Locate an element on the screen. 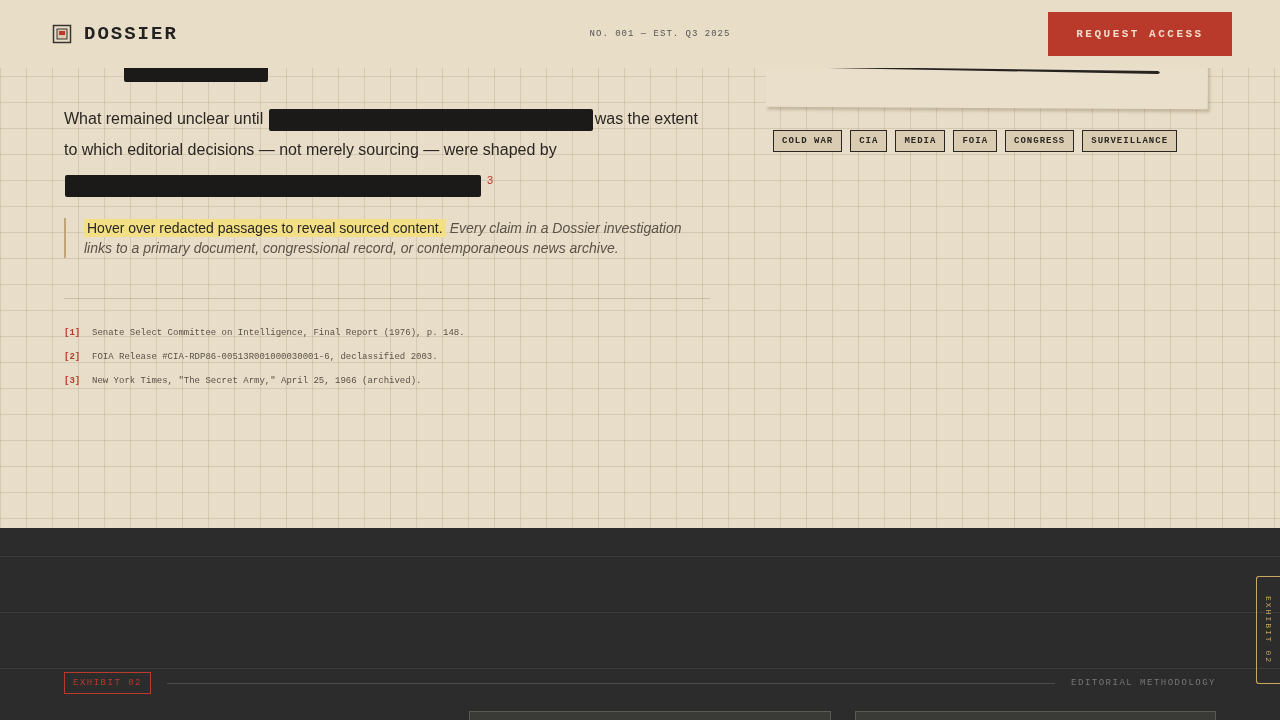 Image resolution: width=1280 pixels, height=720 pixels. brand-name: DOSSIER is located at coordinates (131, 34).